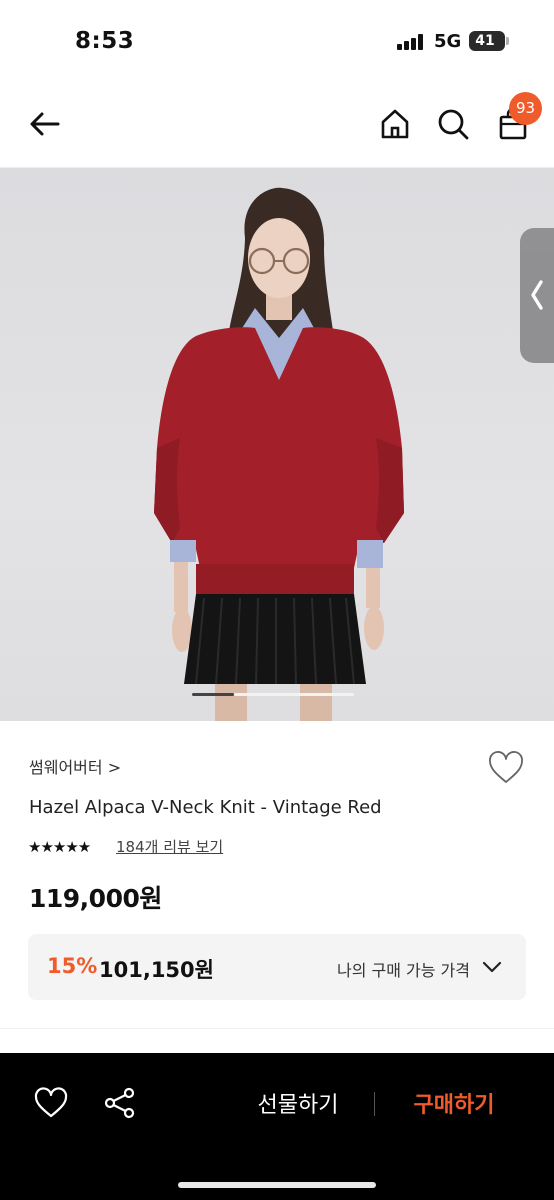  Describe the element at coordinates (277, 1126) in the screenshot. I see `bottom-action-bar: 선물하기 구매하기` at that location.